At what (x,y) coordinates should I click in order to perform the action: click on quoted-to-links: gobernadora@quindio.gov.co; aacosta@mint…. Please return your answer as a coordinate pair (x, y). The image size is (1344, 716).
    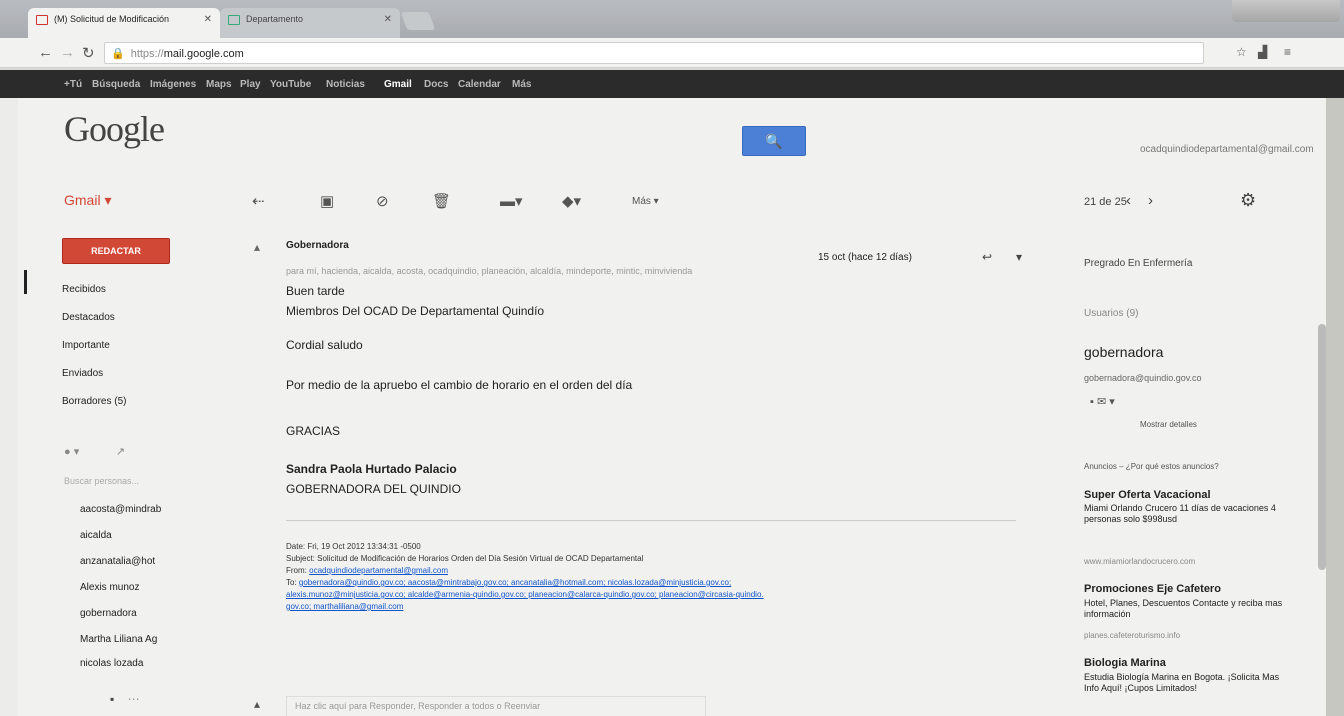
    Looking at the image, I should click on (515, 582).